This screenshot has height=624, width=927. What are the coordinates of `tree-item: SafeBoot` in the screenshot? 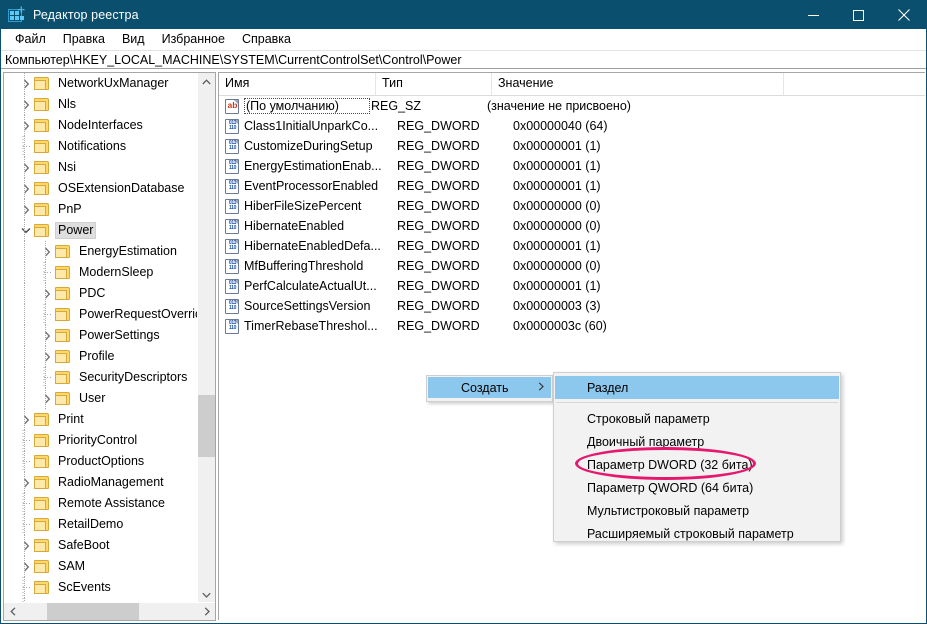 It's located at (101, 545).